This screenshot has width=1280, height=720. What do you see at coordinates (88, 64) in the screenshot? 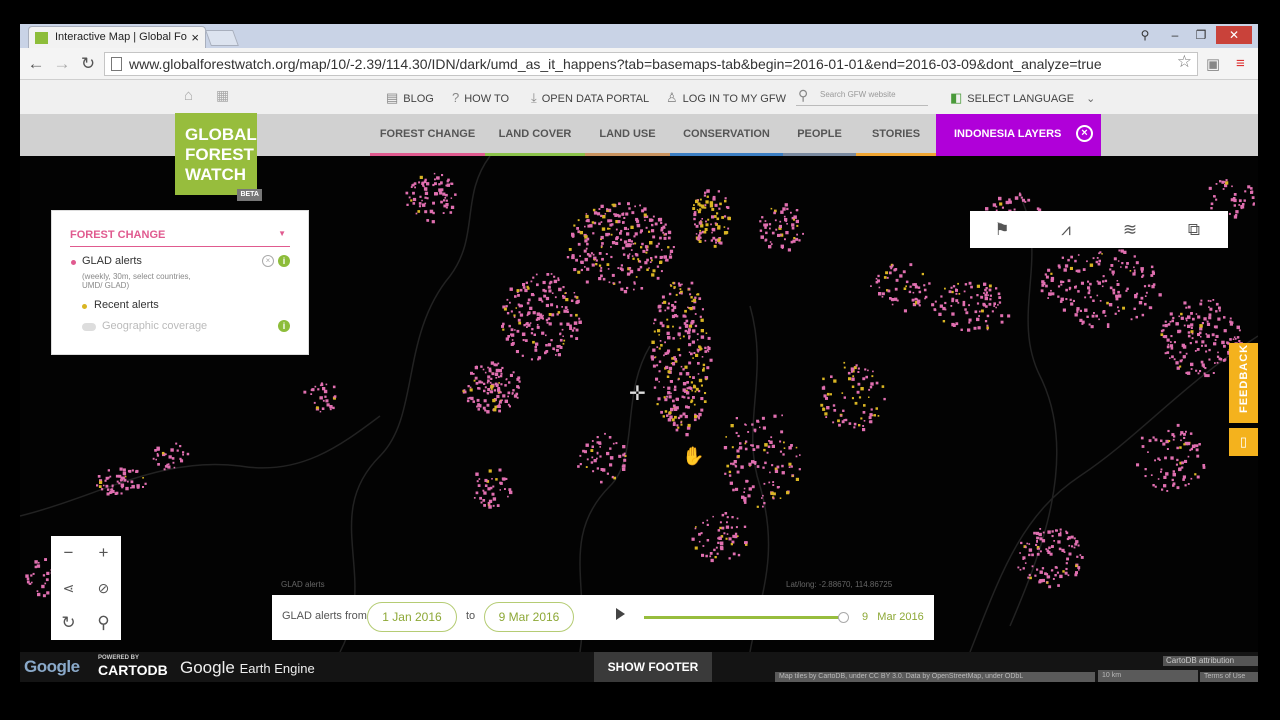
I see `reload-icon: ↻` at bounding box center [88, 64].